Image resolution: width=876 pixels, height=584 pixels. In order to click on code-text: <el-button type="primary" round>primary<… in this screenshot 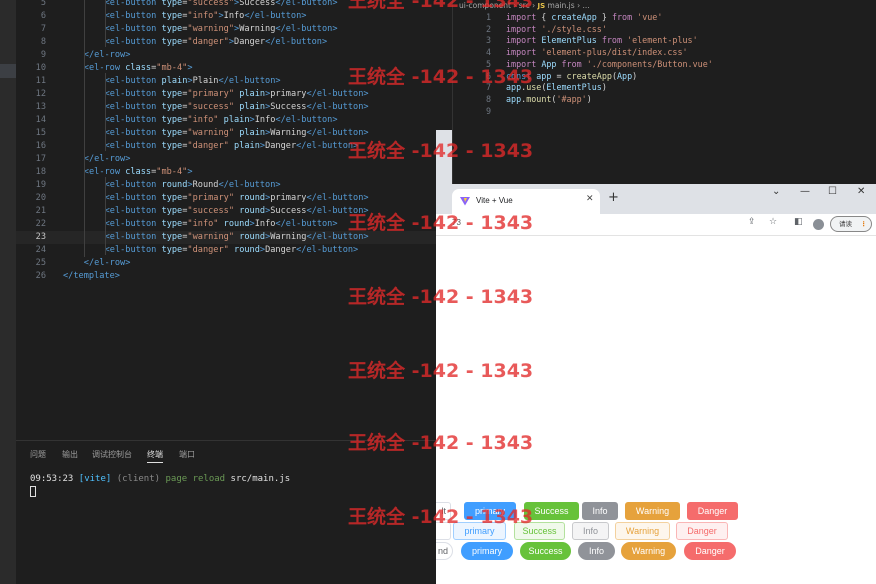, I will do `click(237, 198)`.